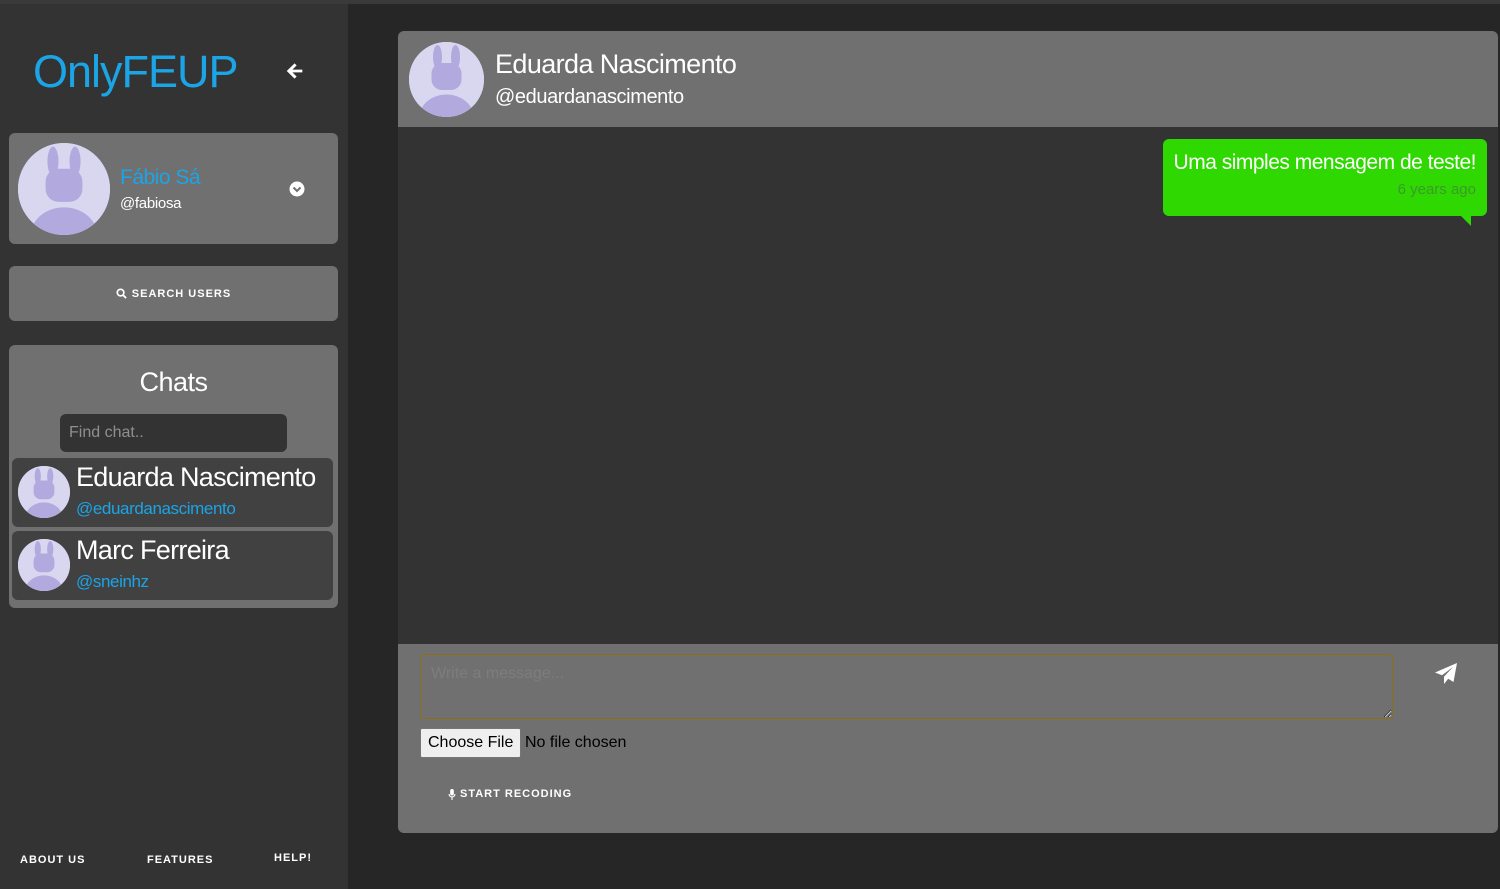  I want to click on arrow-left-icon, so click(295, 71).